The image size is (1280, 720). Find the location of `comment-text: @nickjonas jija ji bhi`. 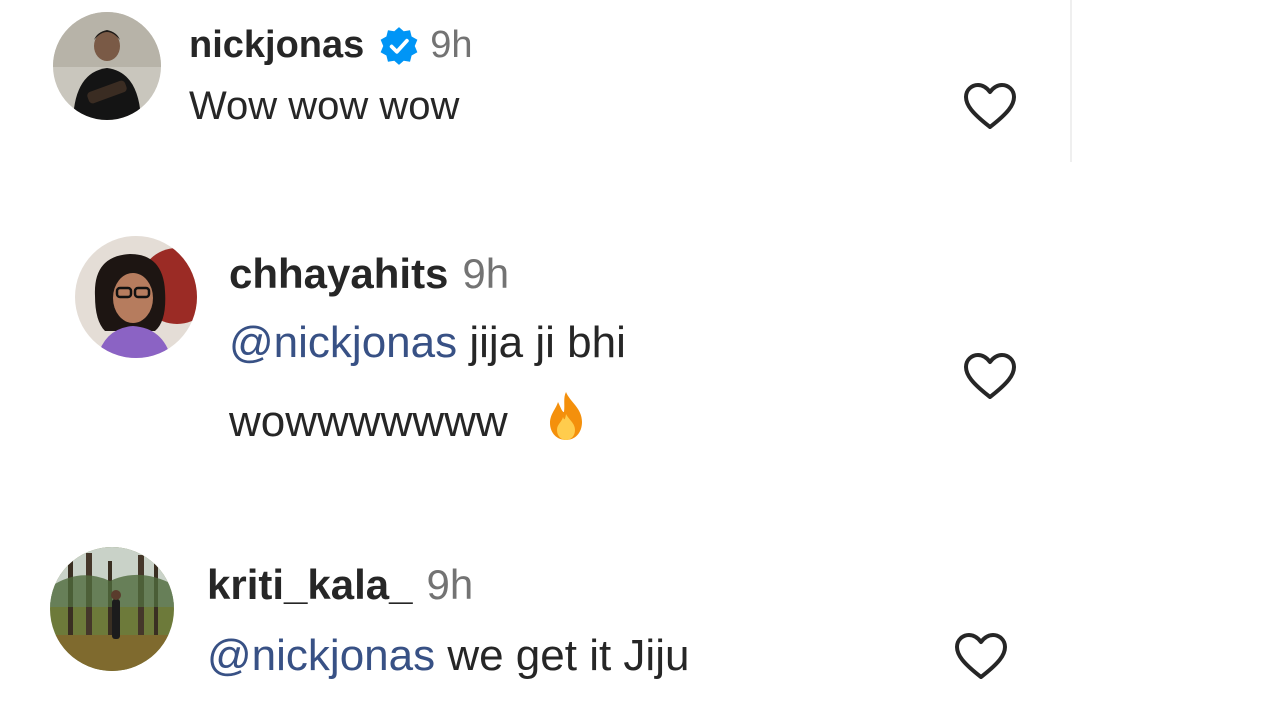

comment-text: @nickjonas jija ji bhi is located at coordinates (427, 343).